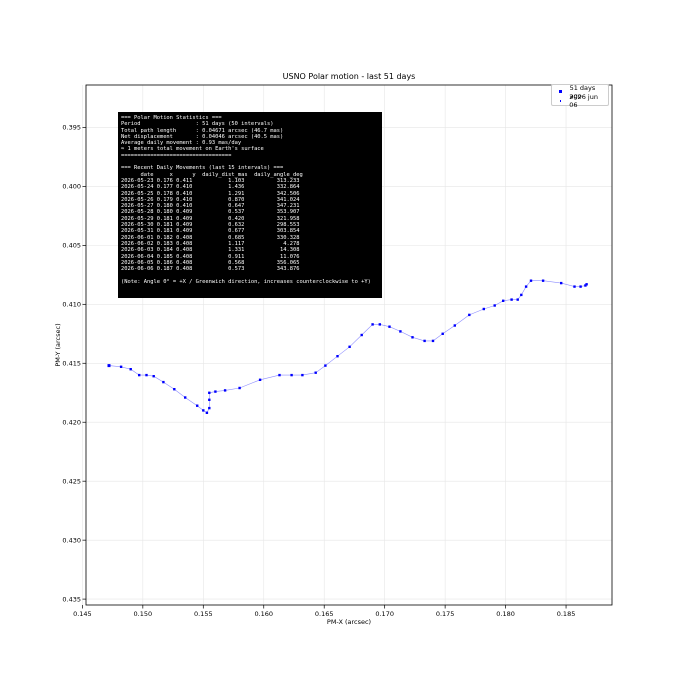  What do you see at coordinates (566, 614) in the screenshot?
I see `x-tick-label: 0.185` at bounding box center [566, 614].